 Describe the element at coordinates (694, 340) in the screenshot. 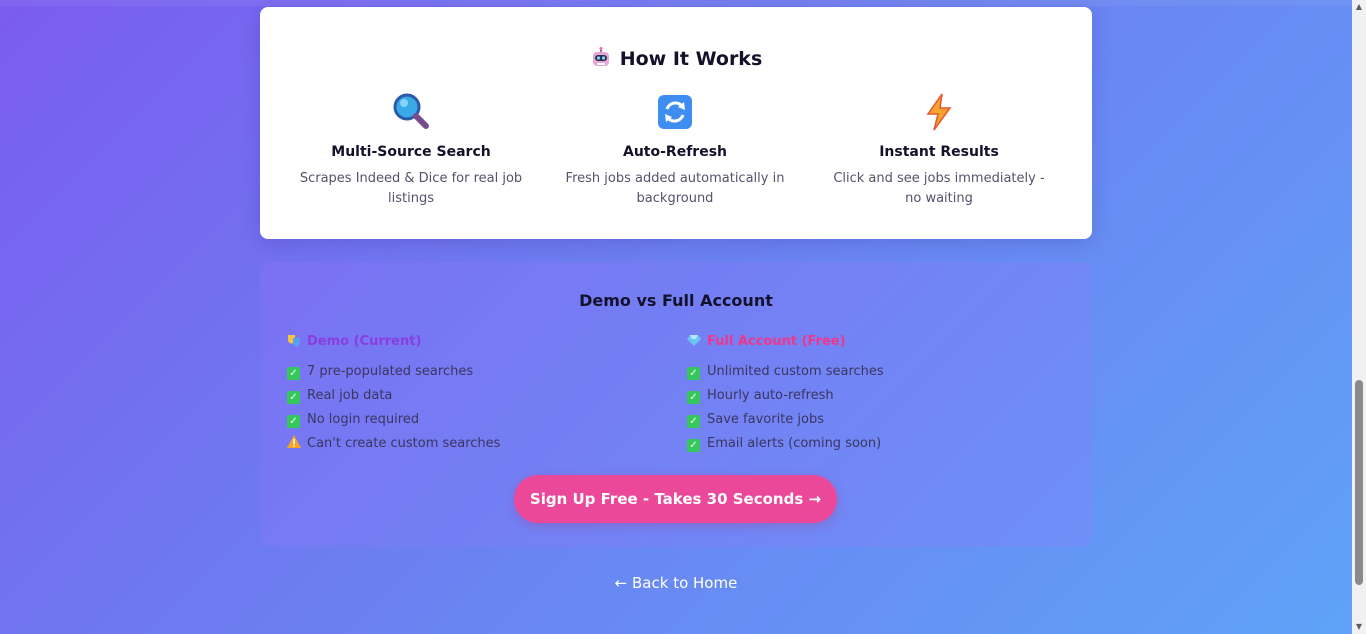

I see `gem-icon` at that location.